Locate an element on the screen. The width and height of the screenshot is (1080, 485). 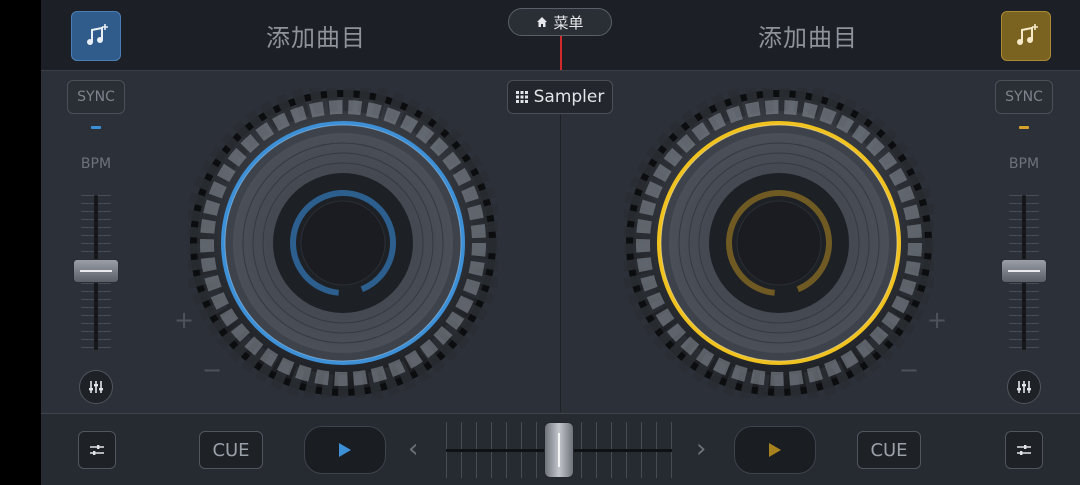
crossfader-knob is located at coordinates (559, 450).